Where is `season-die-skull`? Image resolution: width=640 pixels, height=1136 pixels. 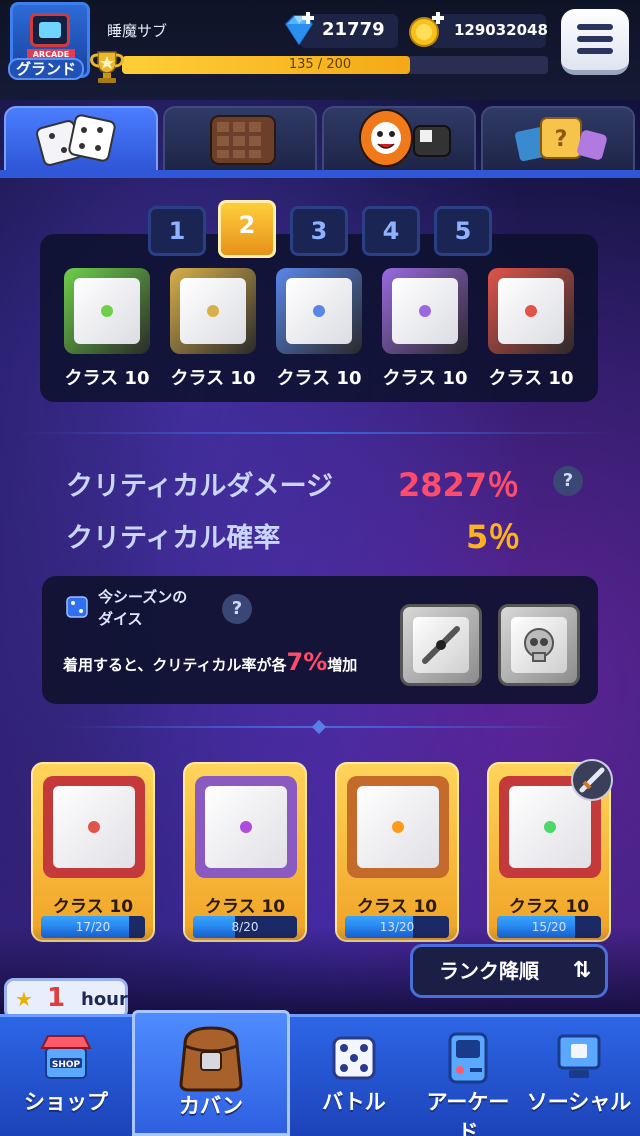 season-die-skull is located at coordinates (539, 645).